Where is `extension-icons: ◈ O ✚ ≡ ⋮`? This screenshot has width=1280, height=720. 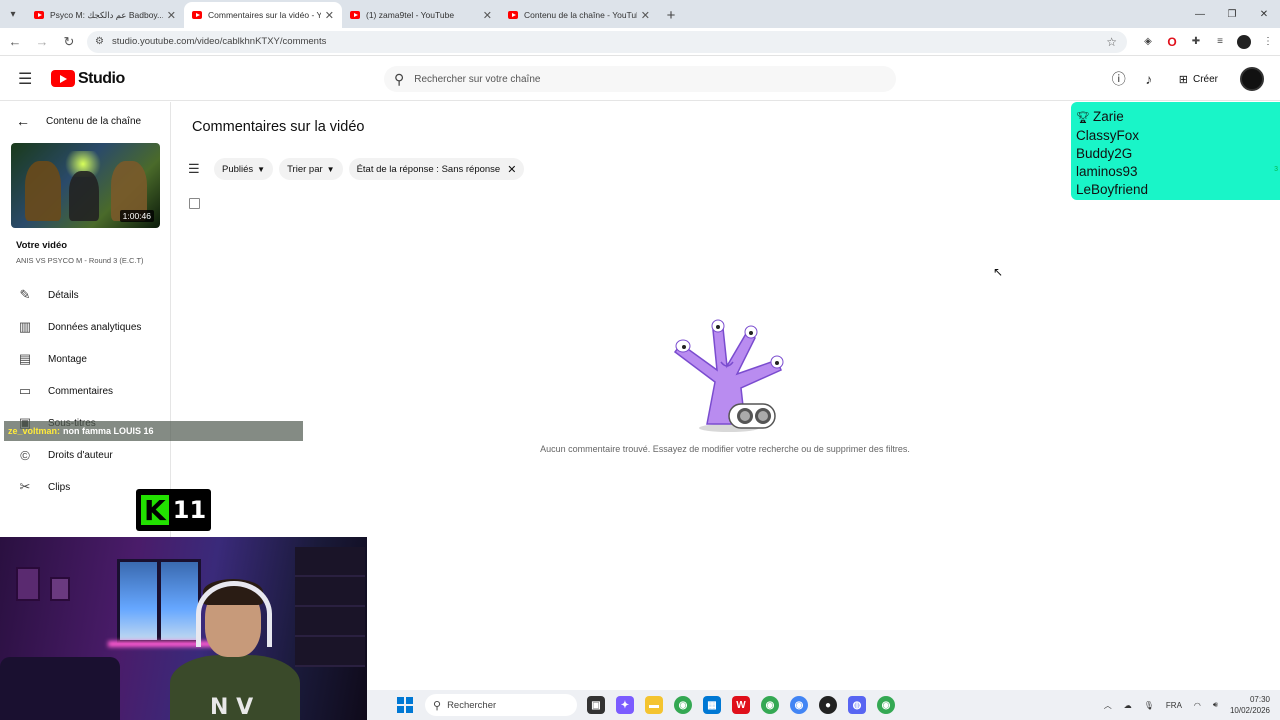
extension-icons: ◈ O ✚ ≡ ⋮ is located at coordinates (1208, 41).